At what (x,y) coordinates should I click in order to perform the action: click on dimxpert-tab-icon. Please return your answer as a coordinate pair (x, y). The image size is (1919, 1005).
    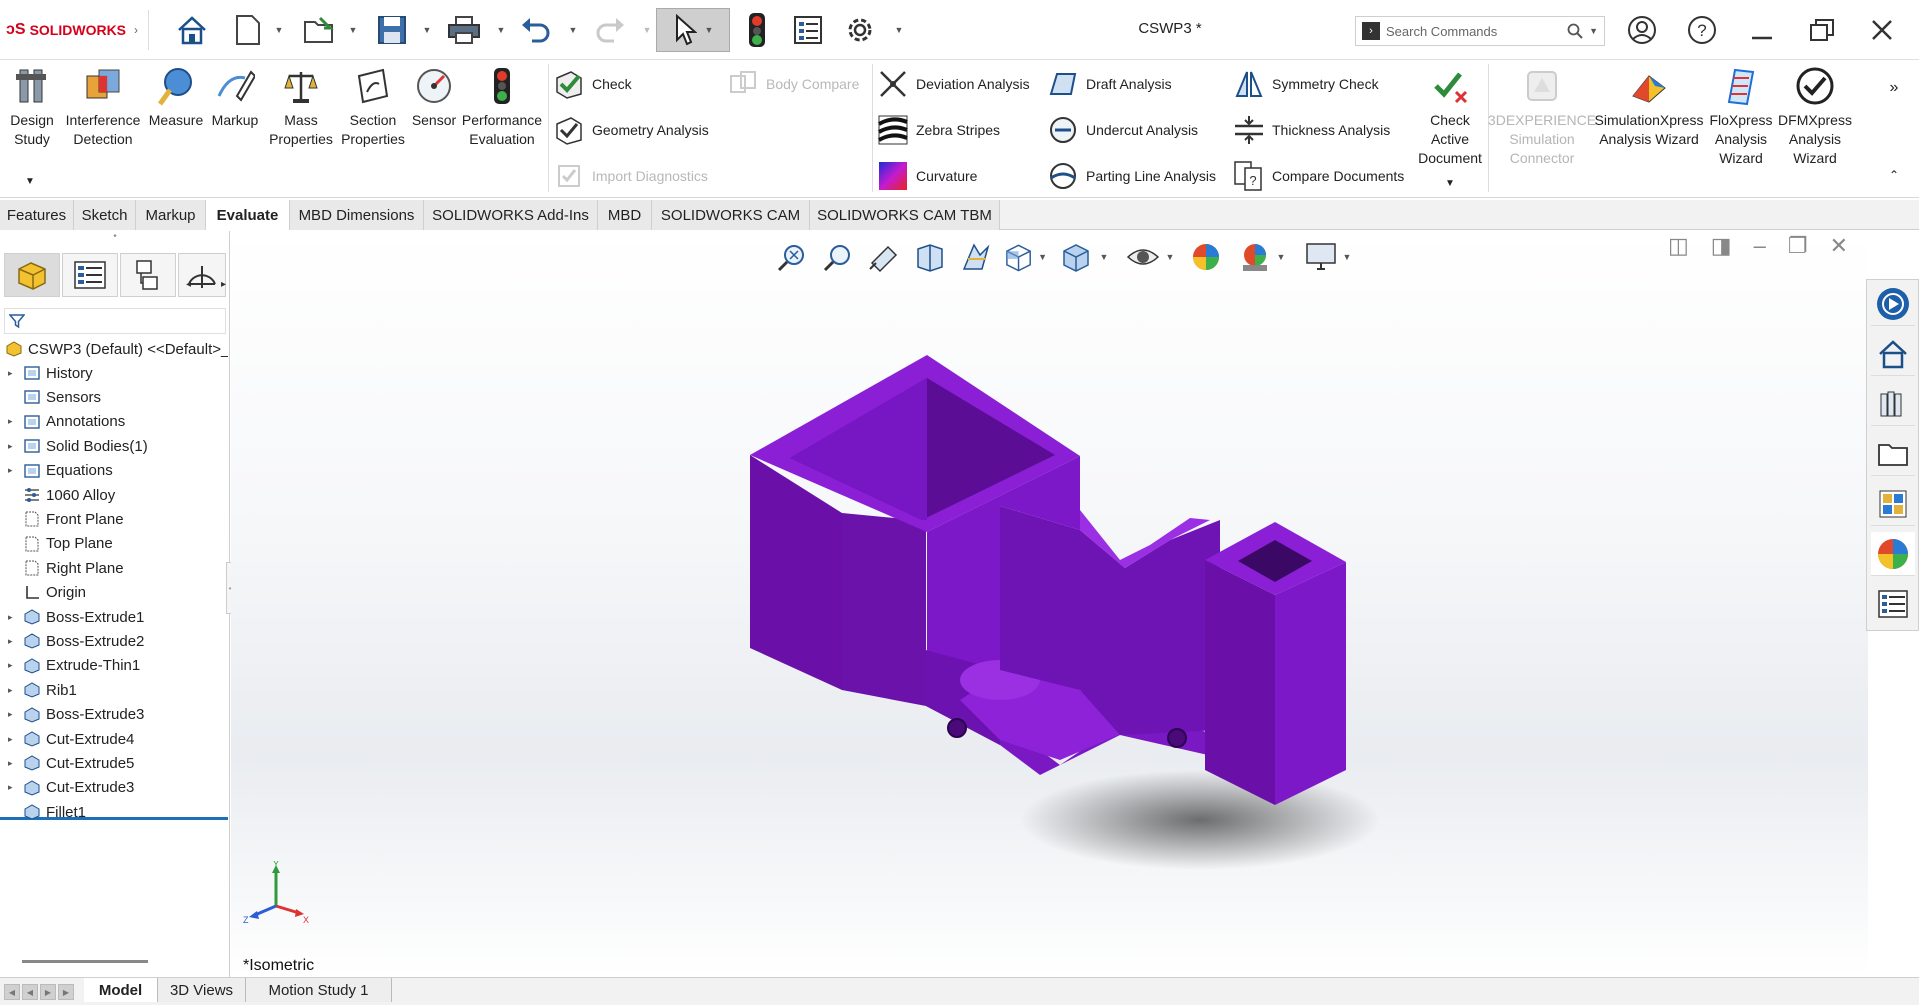
    Looking at the image, I should click on (202, 275).